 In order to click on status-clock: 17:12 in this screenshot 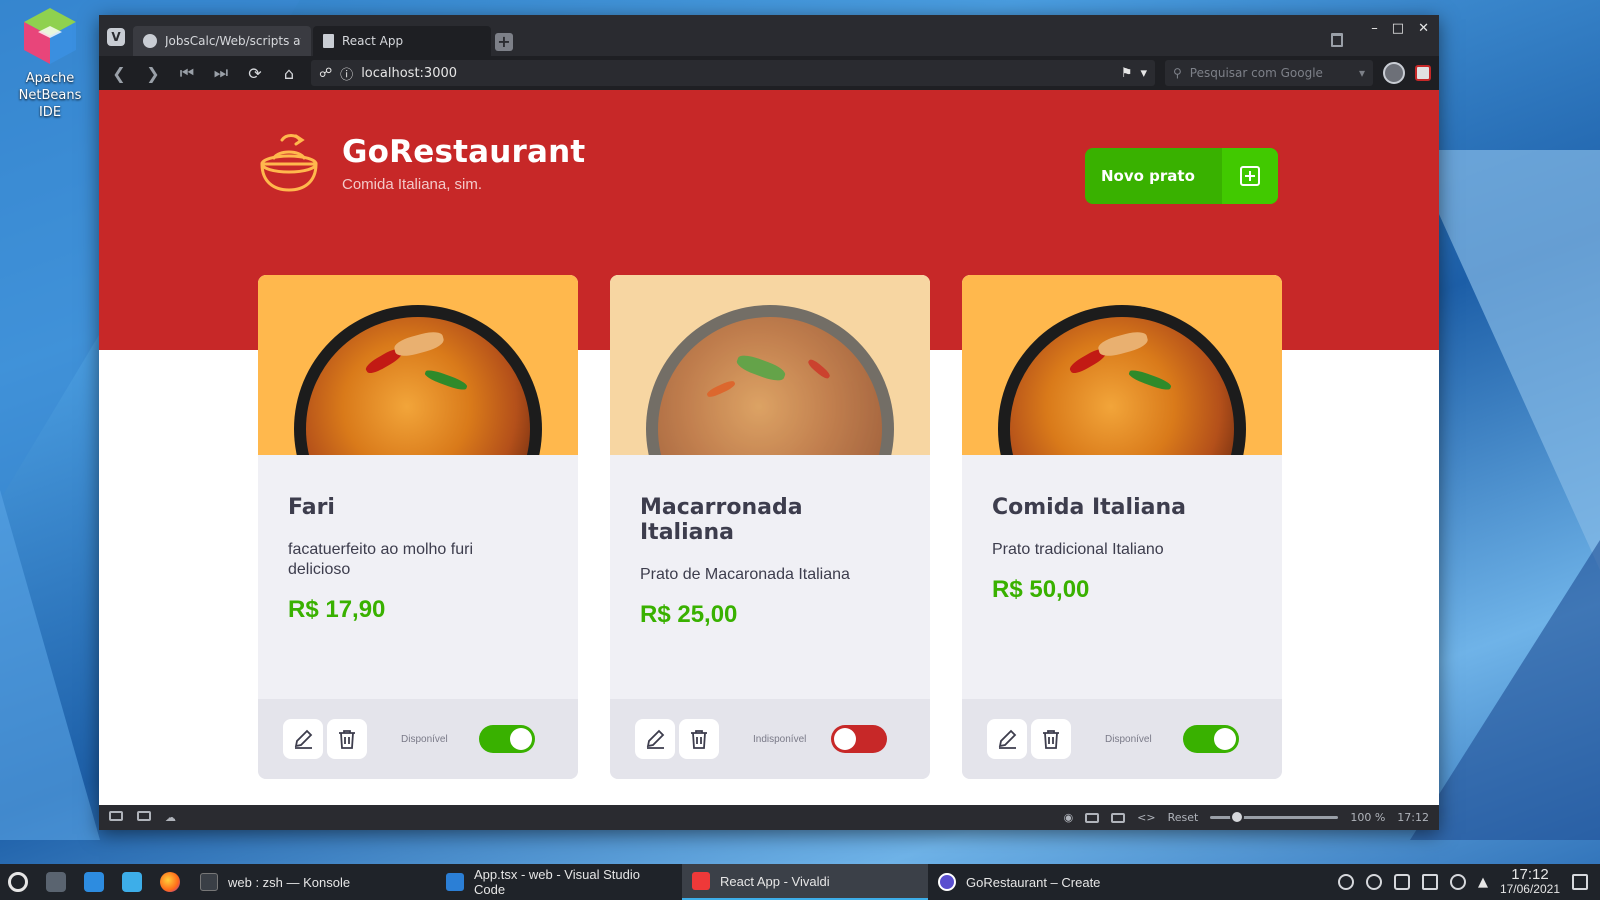, I will do `click(1413, 817)`.